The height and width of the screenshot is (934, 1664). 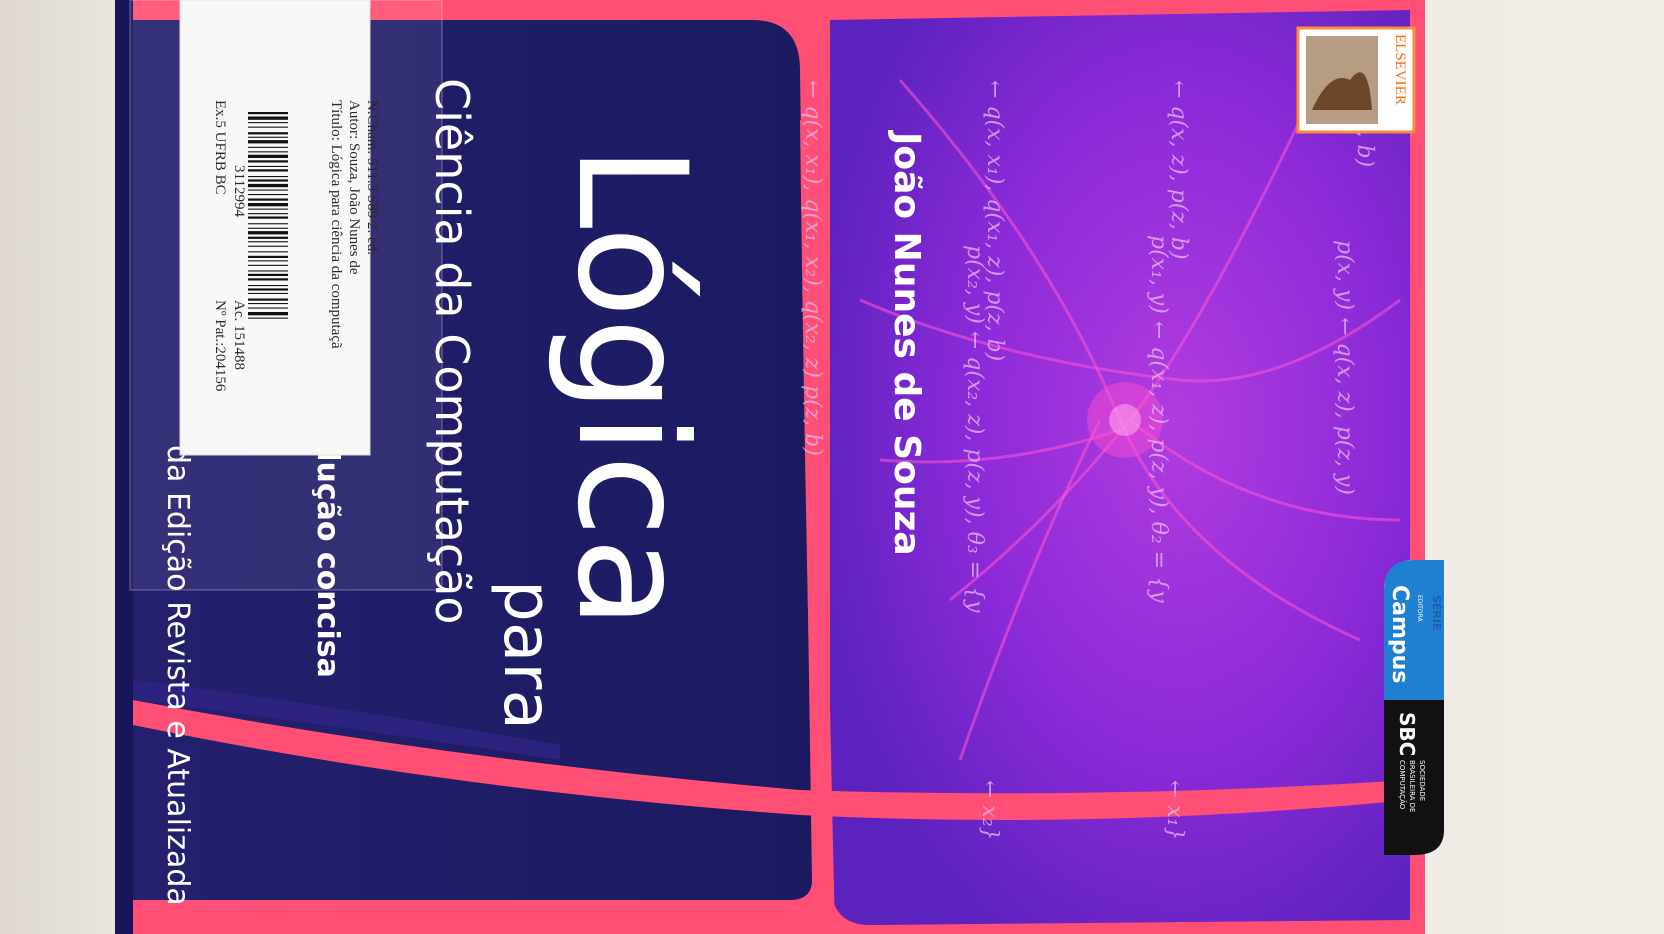 I want to click on formula-6: ← q(x, x₁), q(x₁, x₂), q(x₂, z) p(z, b), so click(x=812, y=268).